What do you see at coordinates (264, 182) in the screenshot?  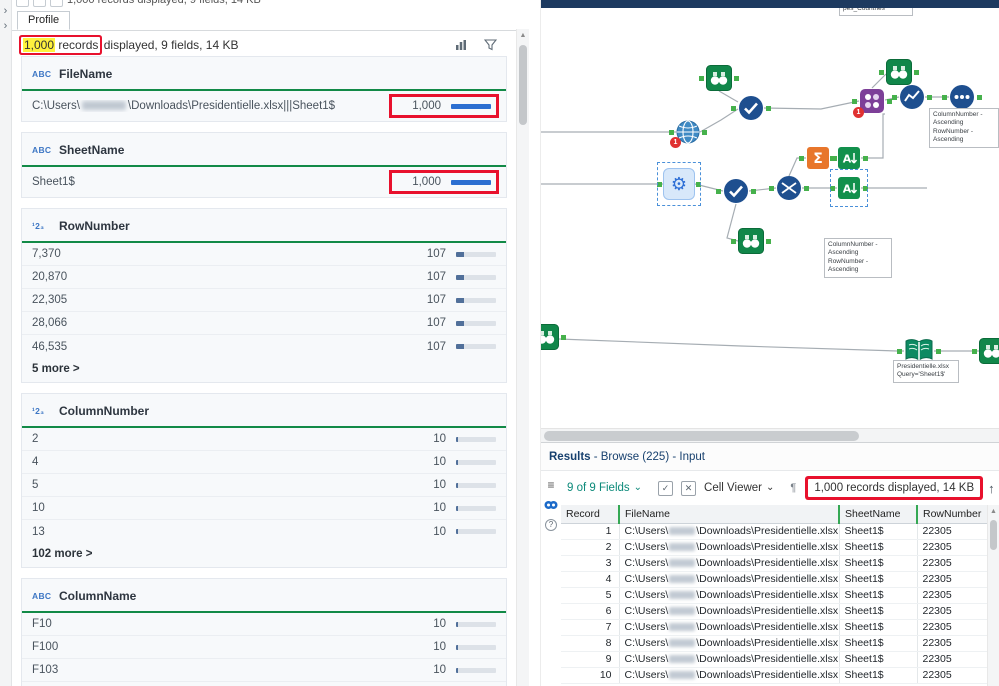 I see `value-row: Sheet1$ 1,000` at bounding box center [264, 182].